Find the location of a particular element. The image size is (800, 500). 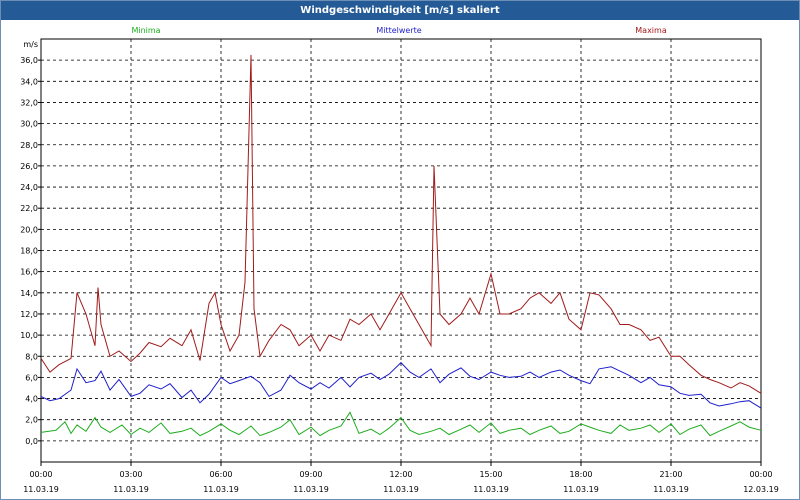

y-tick-label: 28,0 is located at coordinates (29, 145).